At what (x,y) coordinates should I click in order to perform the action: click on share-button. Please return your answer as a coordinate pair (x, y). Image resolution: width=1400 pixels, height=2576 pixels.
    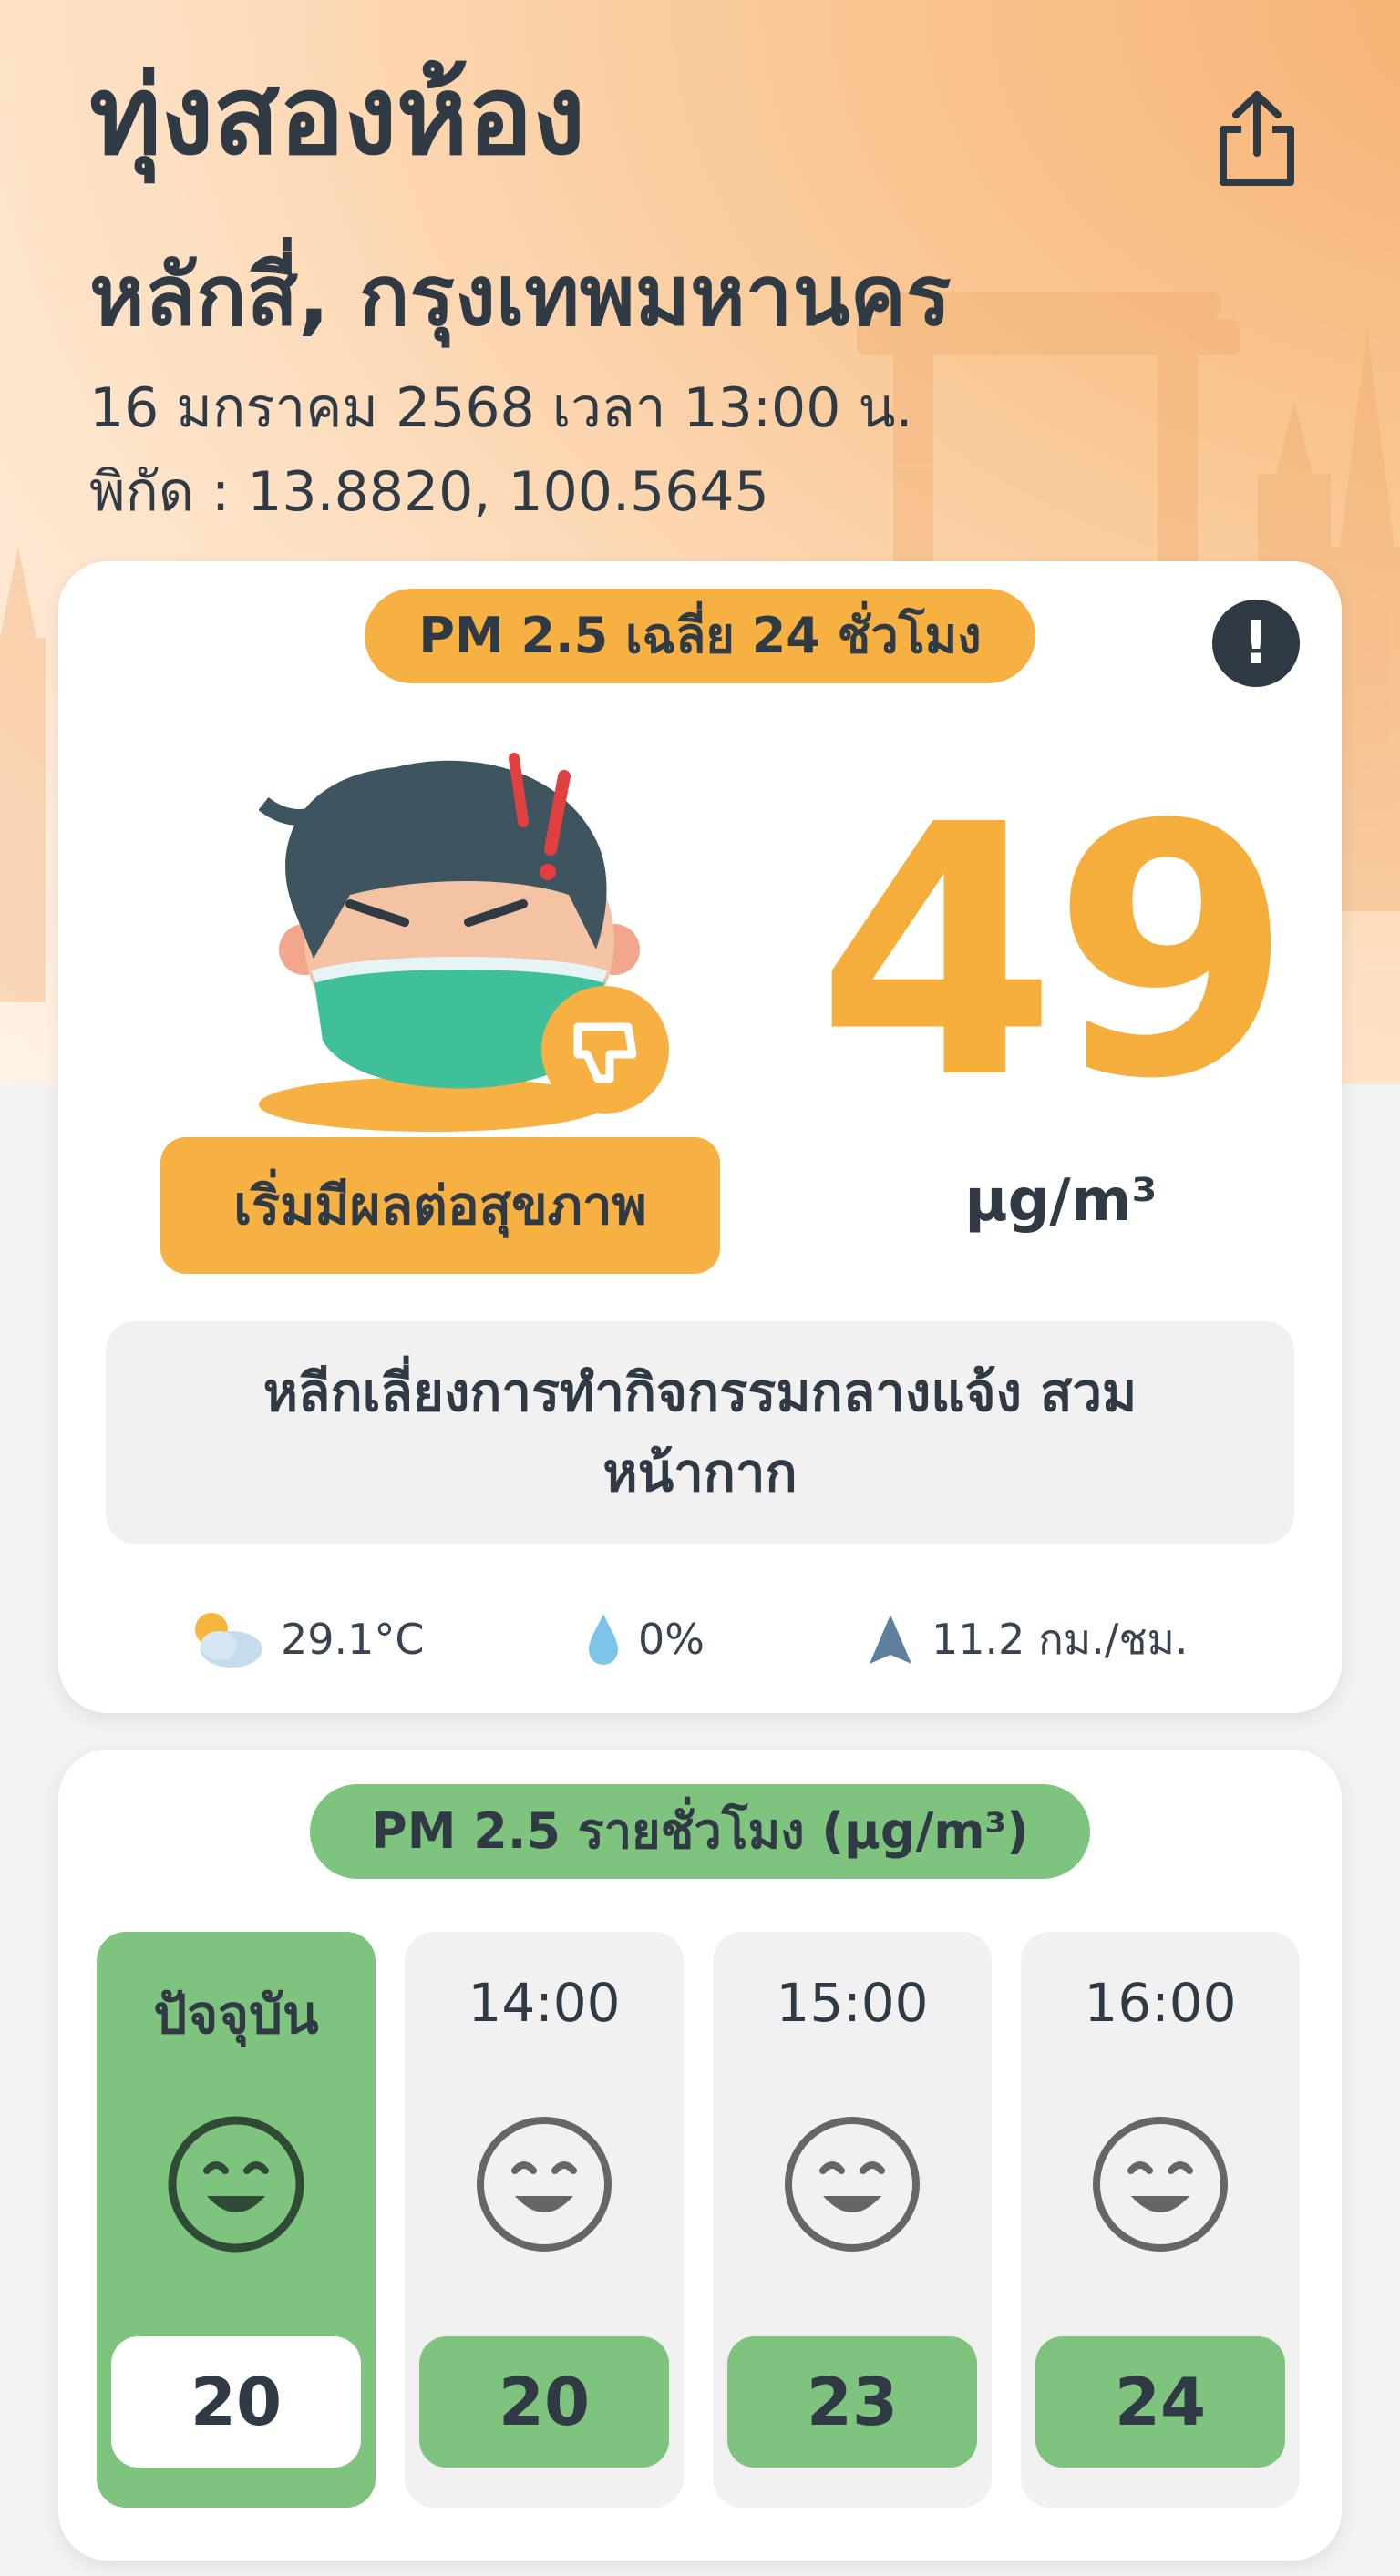
    Looking at the image, I should click on (1257, 139).